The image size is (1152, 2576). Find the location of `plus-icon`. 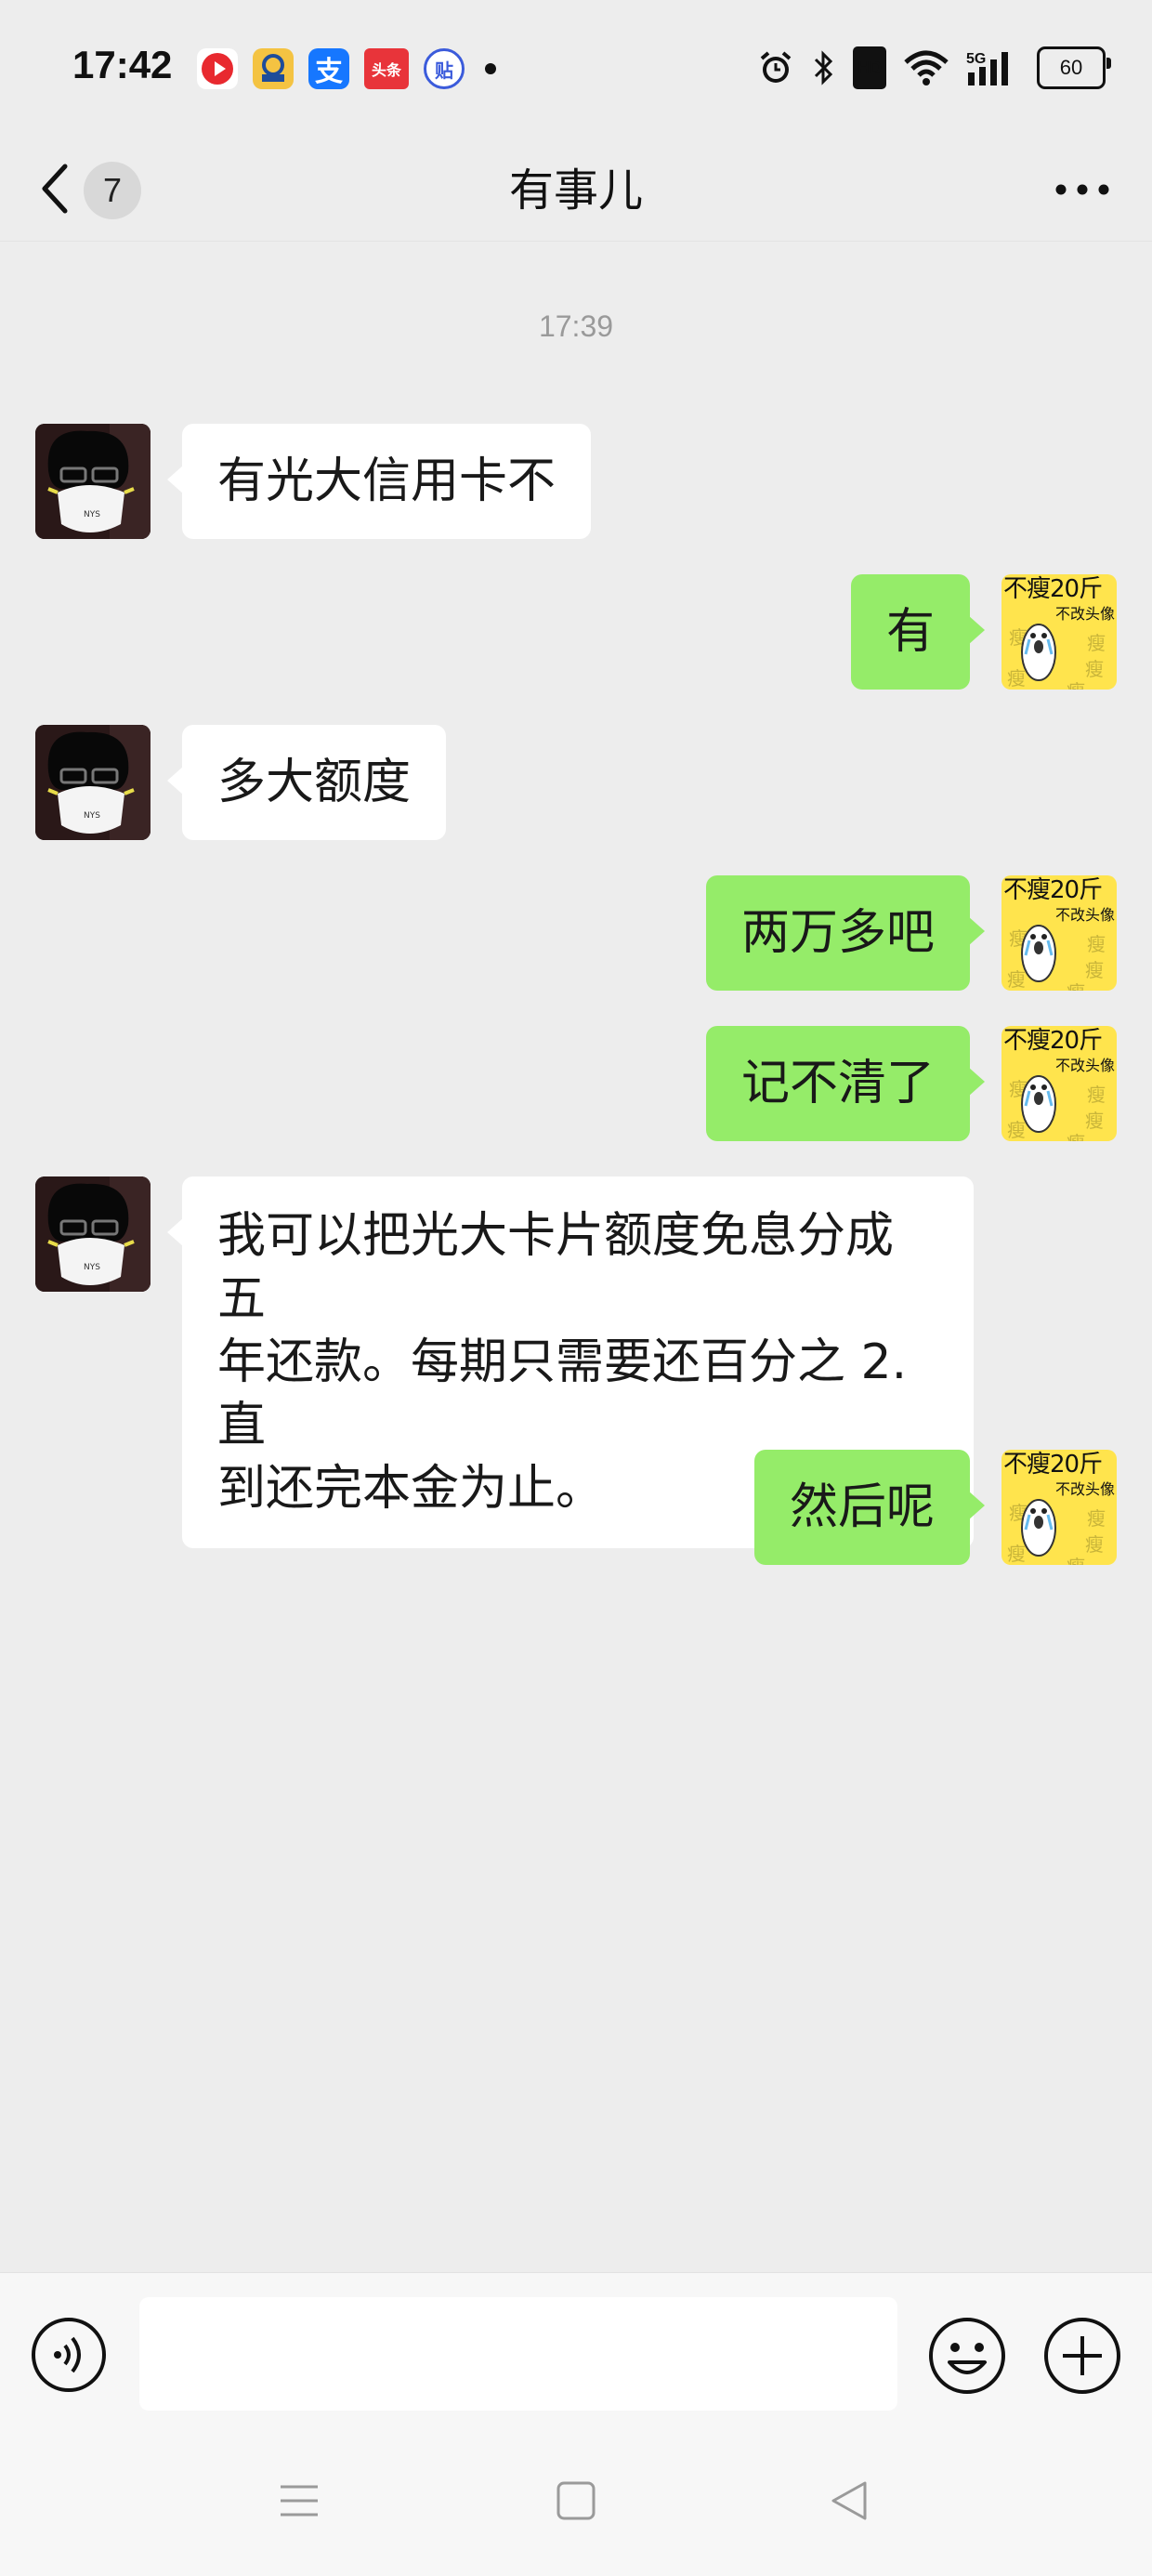

plus-icon is located at coordinates (1082, 2358).